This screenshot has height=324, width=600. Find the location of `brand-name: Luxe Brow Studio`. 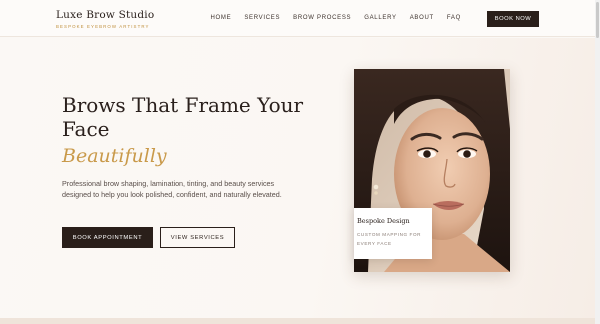

brand-name: Luxe Brow Studio is located at coordinates (105, 15).